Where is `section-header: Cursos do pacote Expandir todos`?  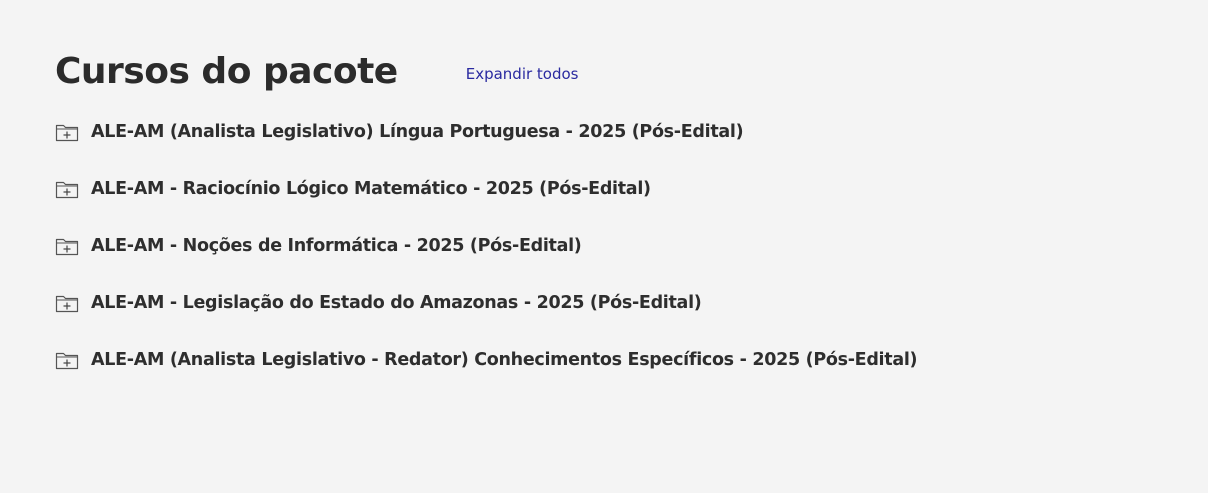 section-header: Cursos do pacote Expandir todos is located at coordinates (317, 72).